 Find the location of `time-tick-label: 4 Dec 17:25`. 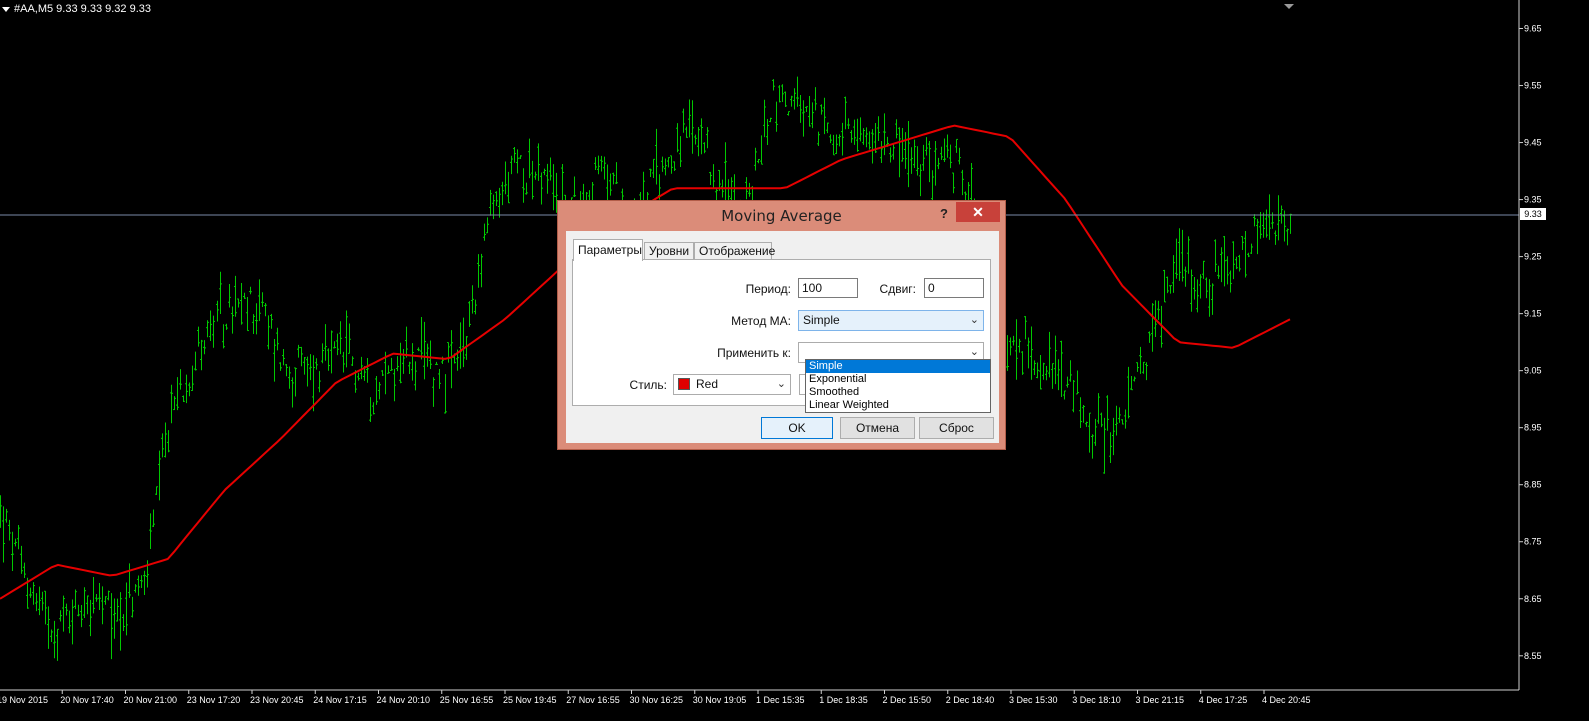

time-tick-label: 4 Dec 17:25 is located at coordinates (1223, 700).